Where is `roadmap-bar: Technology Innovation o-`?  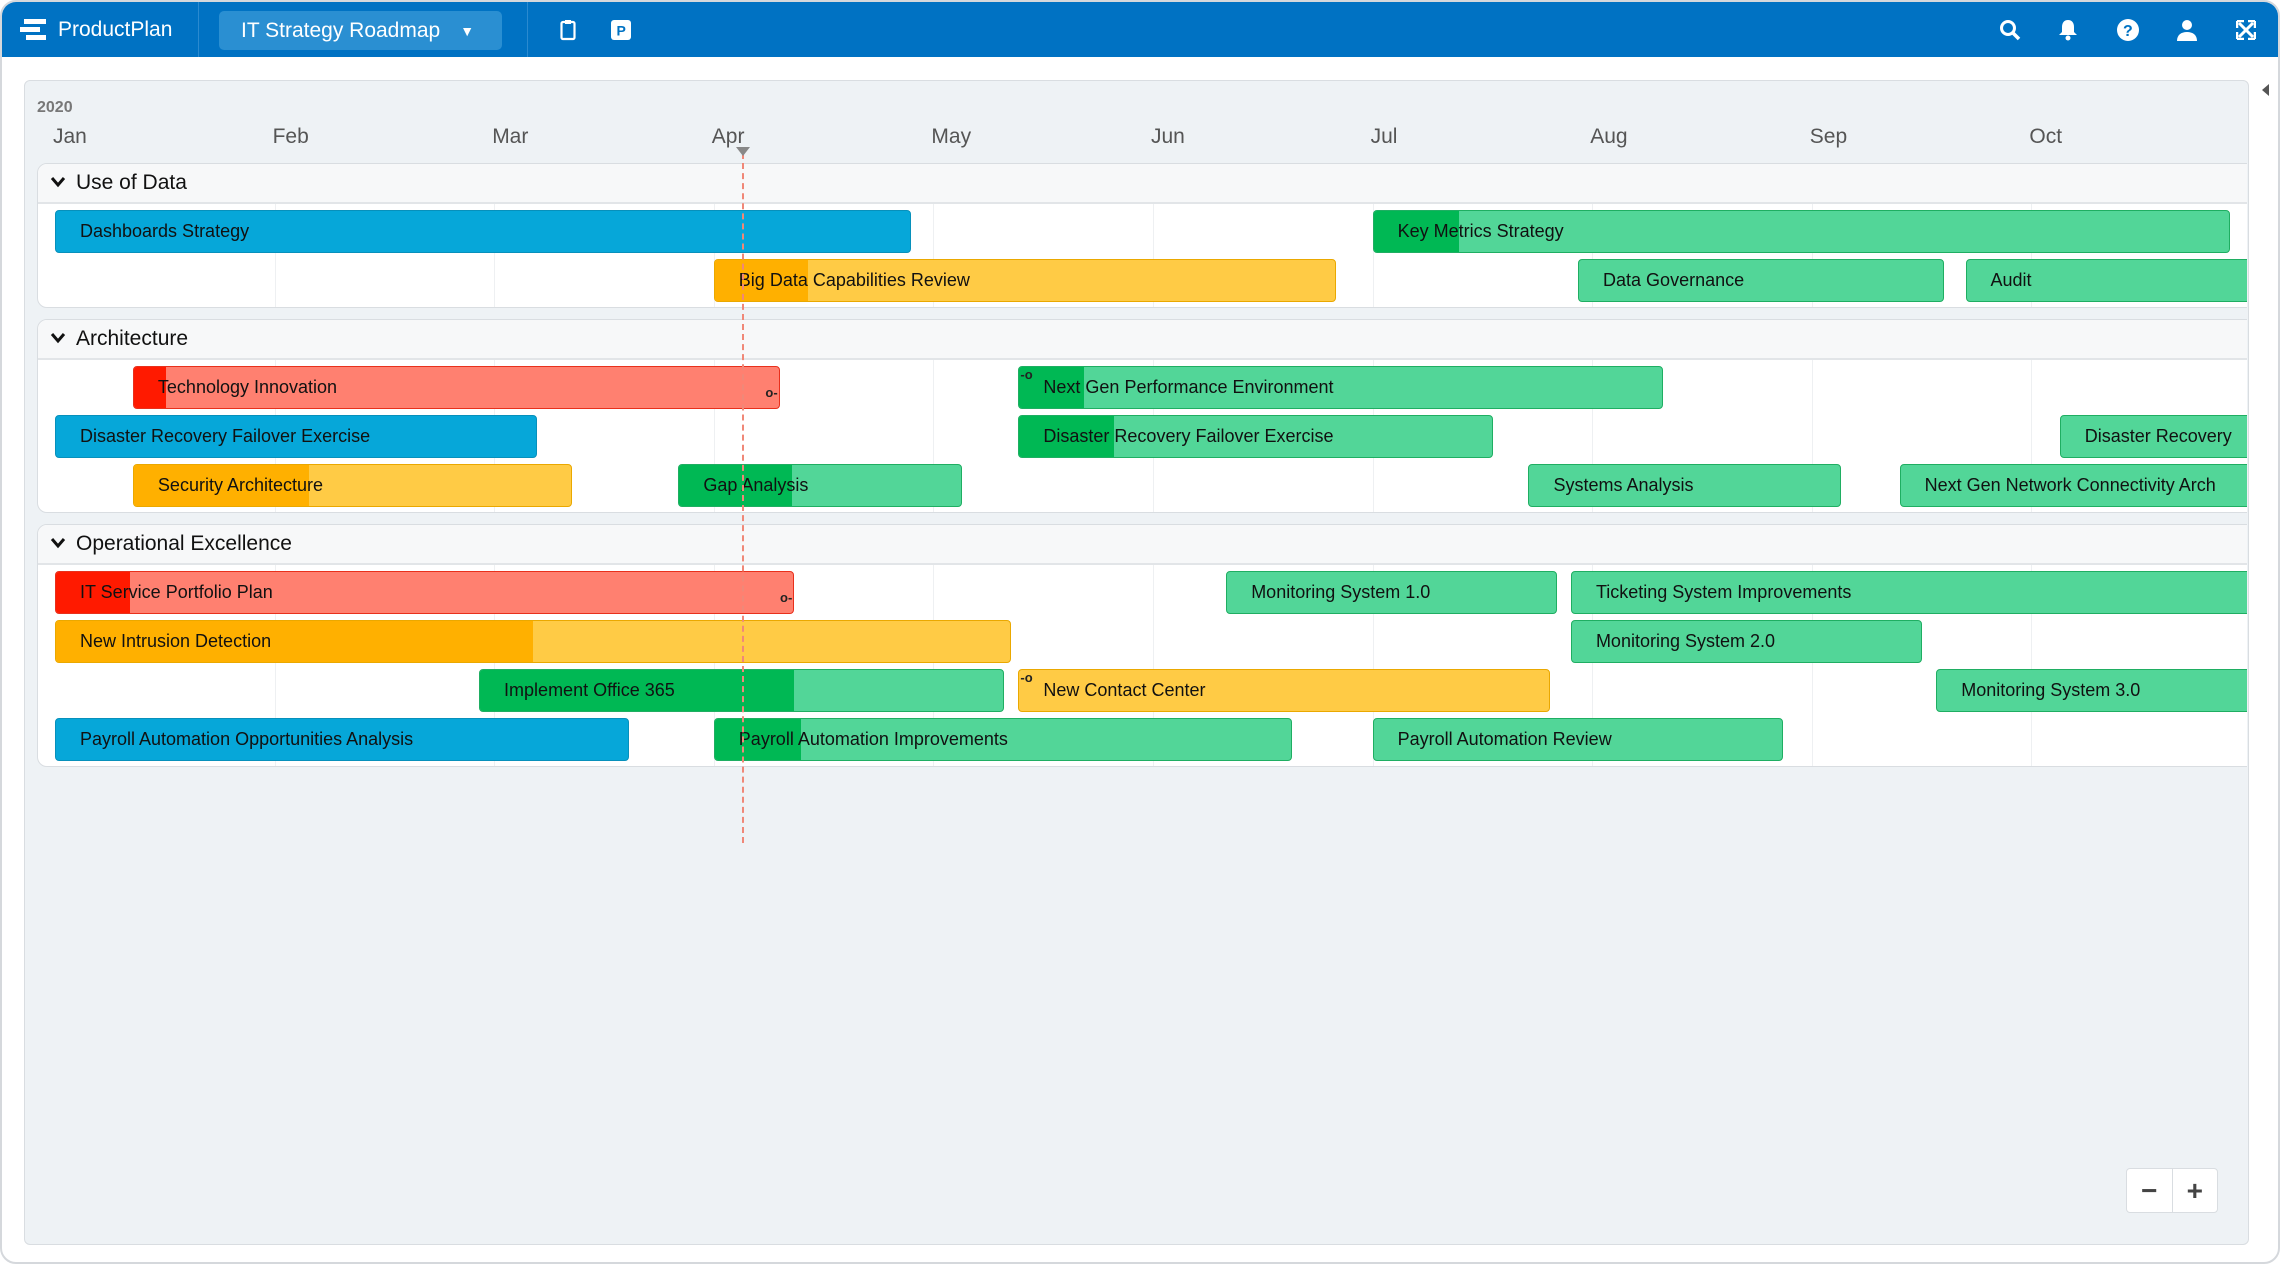 roadmap-bar: Technology Innovation o- is located at coordinates (456, 387).